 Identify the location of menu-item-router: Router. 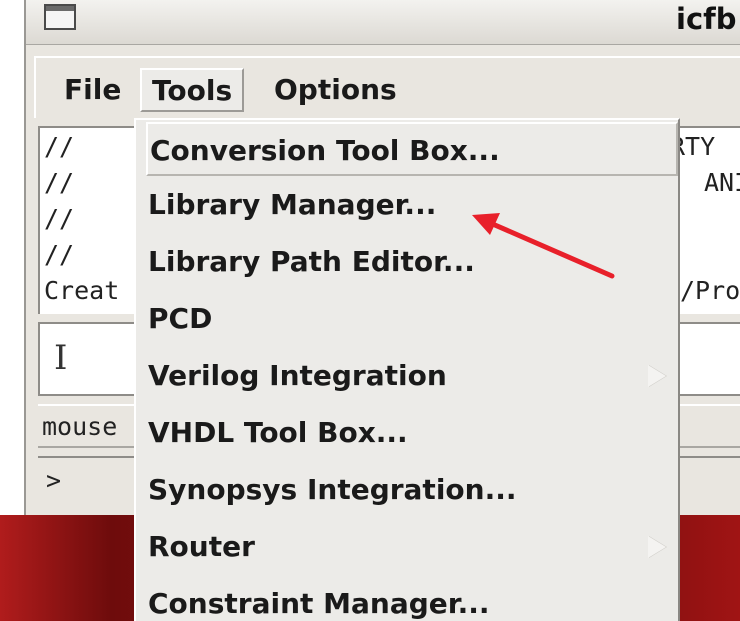
(411, 547).